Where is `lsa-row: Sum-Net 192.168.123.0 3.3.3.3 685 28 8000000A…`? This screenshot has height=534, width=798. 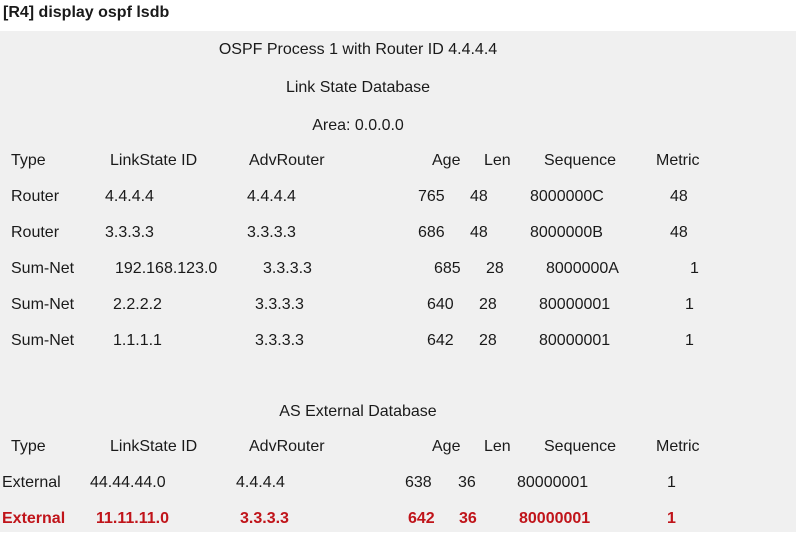 lsa-row: Sum-Net 192.168.123.0 3.3.3.3 685 28 8000000A… is located at coordinates (398, 272).